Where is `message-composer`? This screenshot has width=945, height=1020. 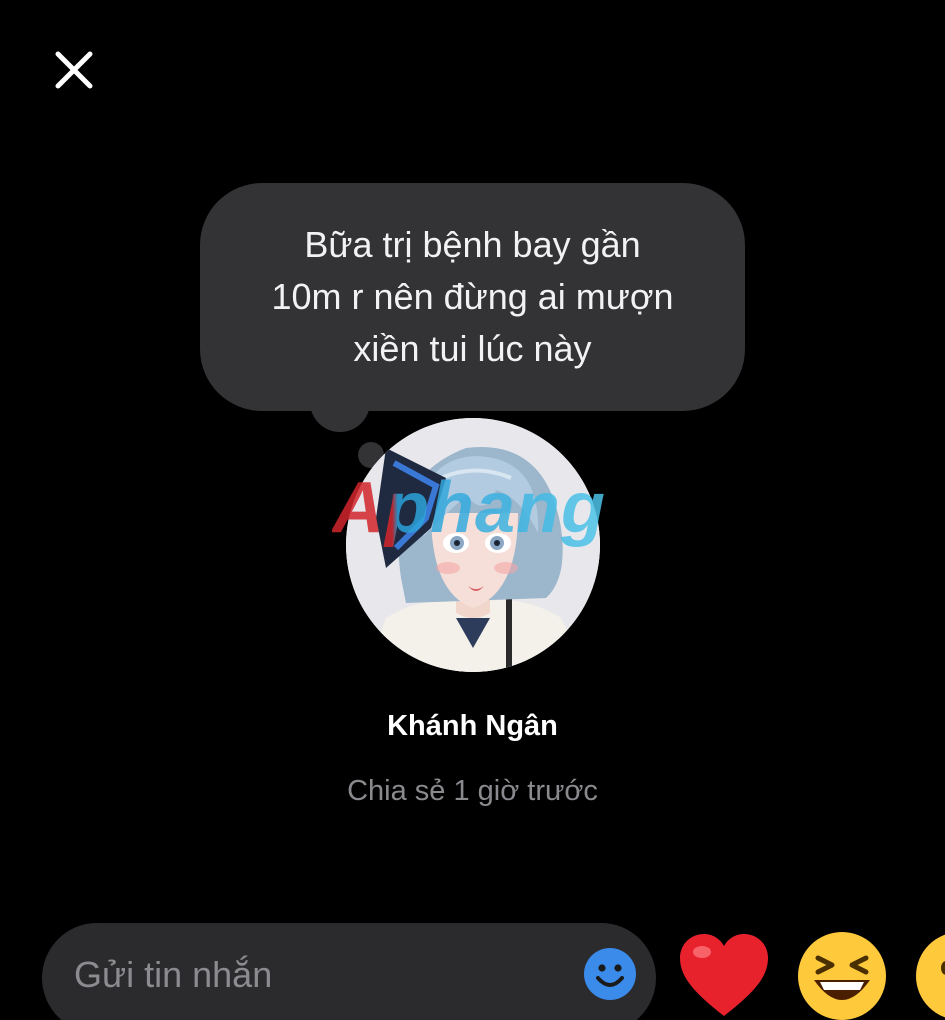
message-composer is located at coordinates (349, 971).